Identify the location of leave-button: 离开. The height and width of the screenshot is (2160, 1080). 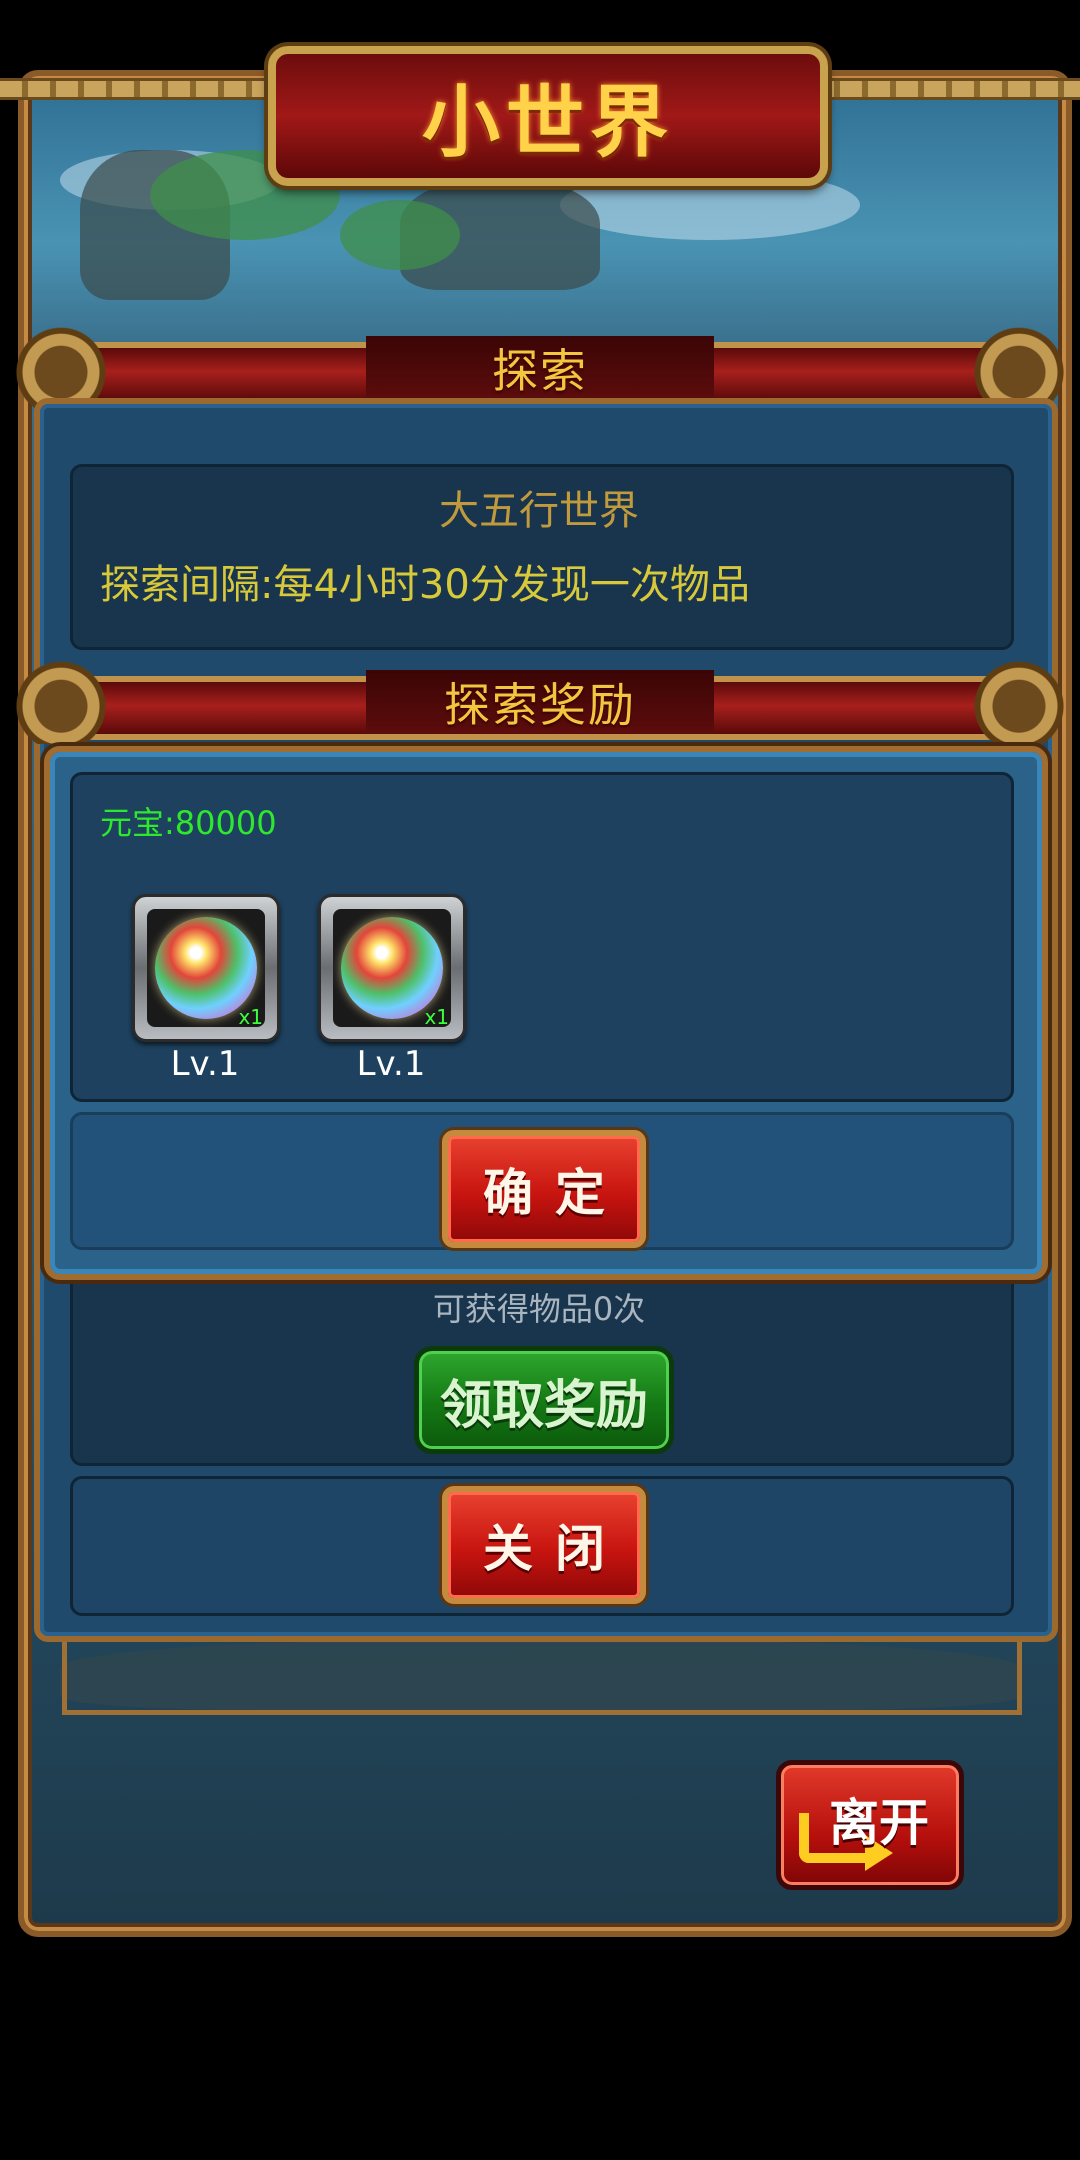
(870, 1825).